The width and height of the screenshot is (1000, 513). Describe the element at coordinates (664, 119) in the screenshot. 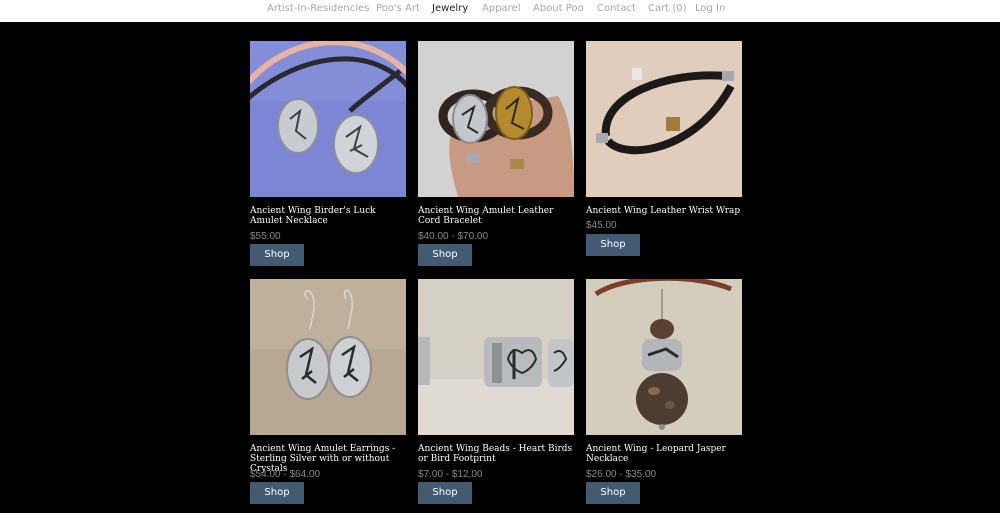

I see `product-image-leather-wrist-wrap` at that location.